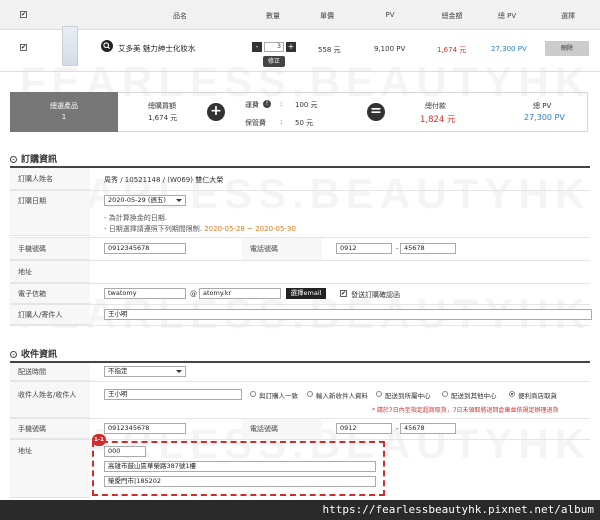  I want to click on order-mobile-input: 0912345678, so click(145, 248).